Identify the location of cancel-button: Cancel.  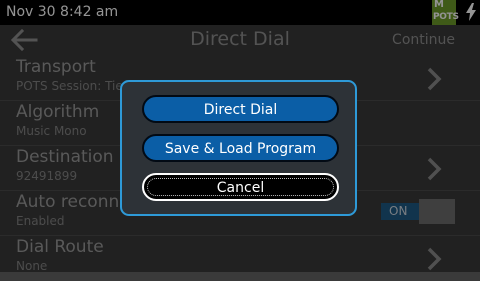
(240, 187).